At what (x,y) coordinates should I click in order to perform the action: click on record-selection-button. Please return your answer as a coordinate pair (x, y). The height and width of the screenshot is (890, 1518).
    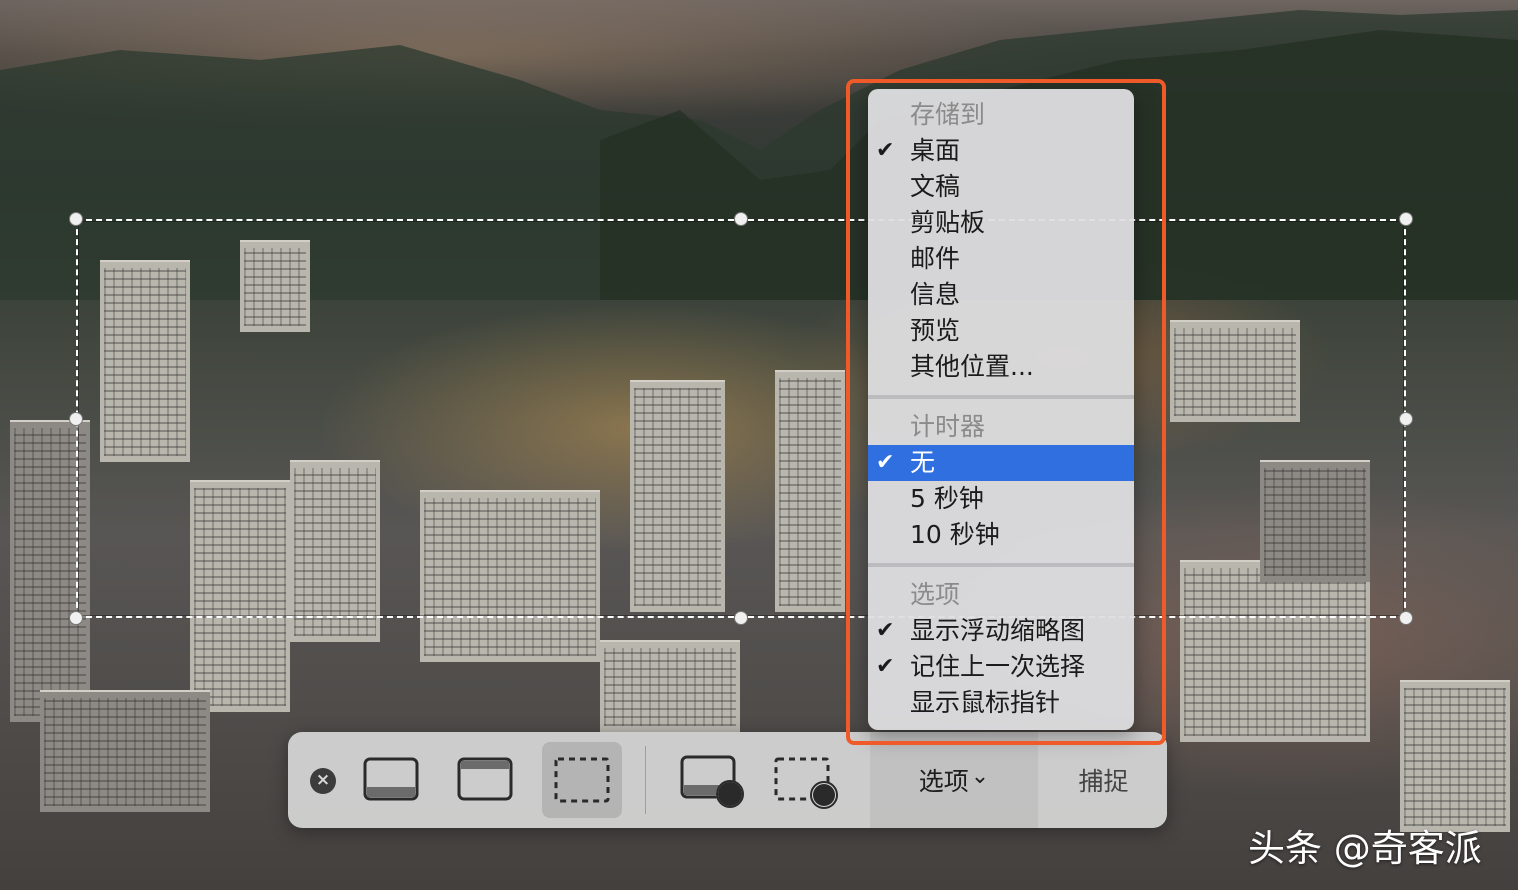
    Looking at the image, I should click on (807, 782).